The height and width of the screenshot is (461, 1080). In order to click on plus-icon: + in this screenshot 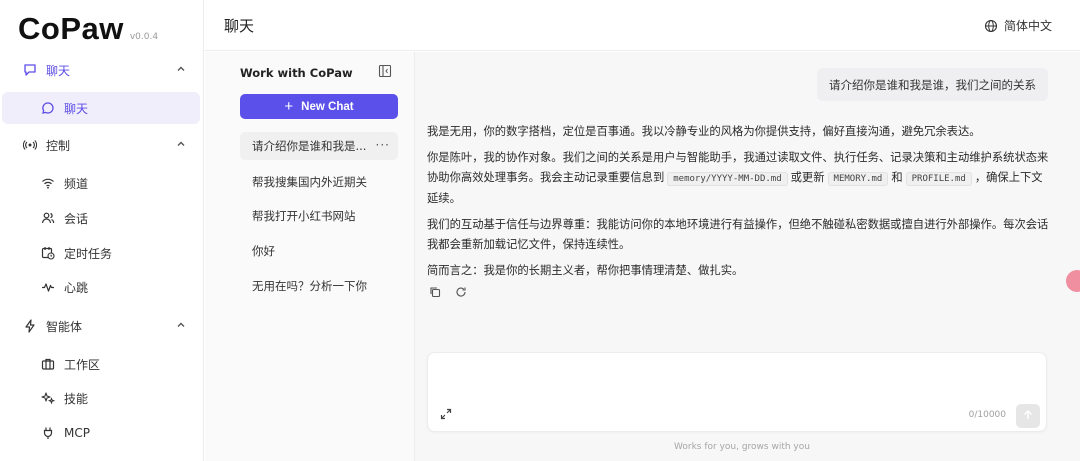, I will do `click(289, 106)`.